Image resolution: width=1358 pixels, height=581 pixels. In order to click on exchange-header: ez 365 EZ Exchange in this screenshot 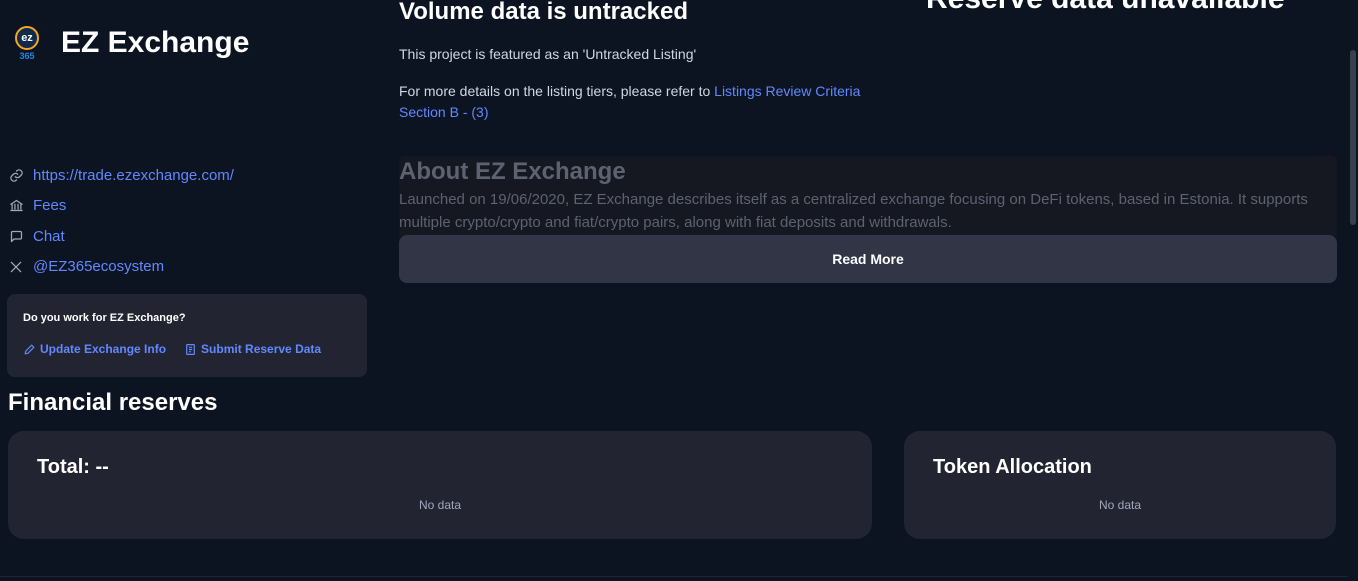, I will do `click(130, 43)`.